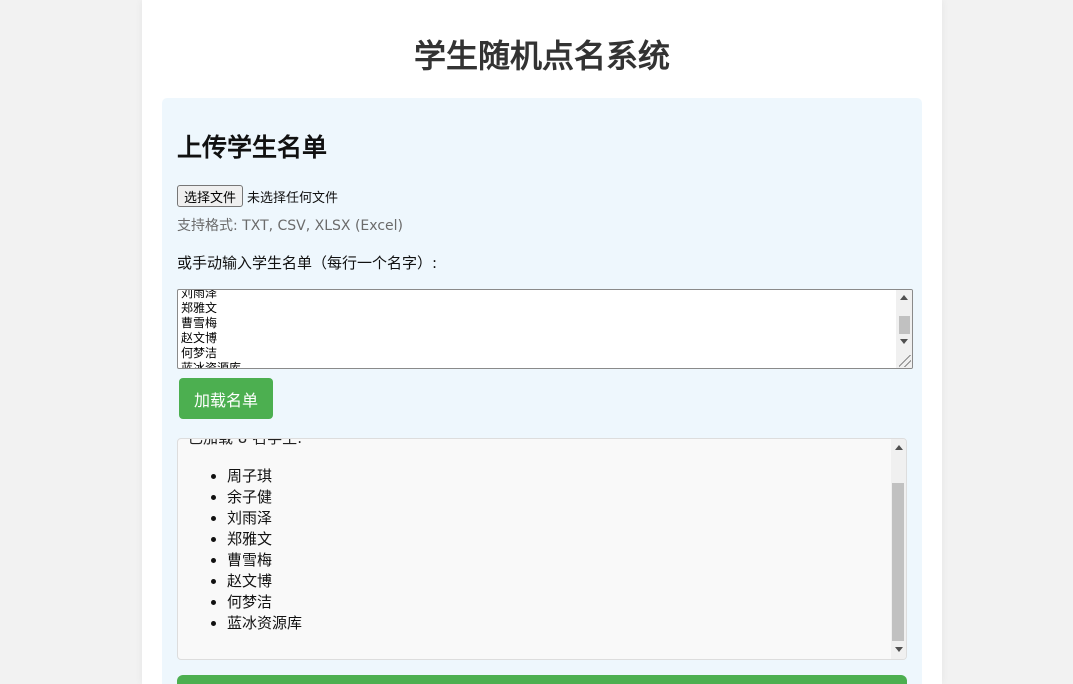  What do you see at coordinates (541, 56) in the screenshot?
I see `page-title: 学生随机点名系统` at bounding box center [541, 56].